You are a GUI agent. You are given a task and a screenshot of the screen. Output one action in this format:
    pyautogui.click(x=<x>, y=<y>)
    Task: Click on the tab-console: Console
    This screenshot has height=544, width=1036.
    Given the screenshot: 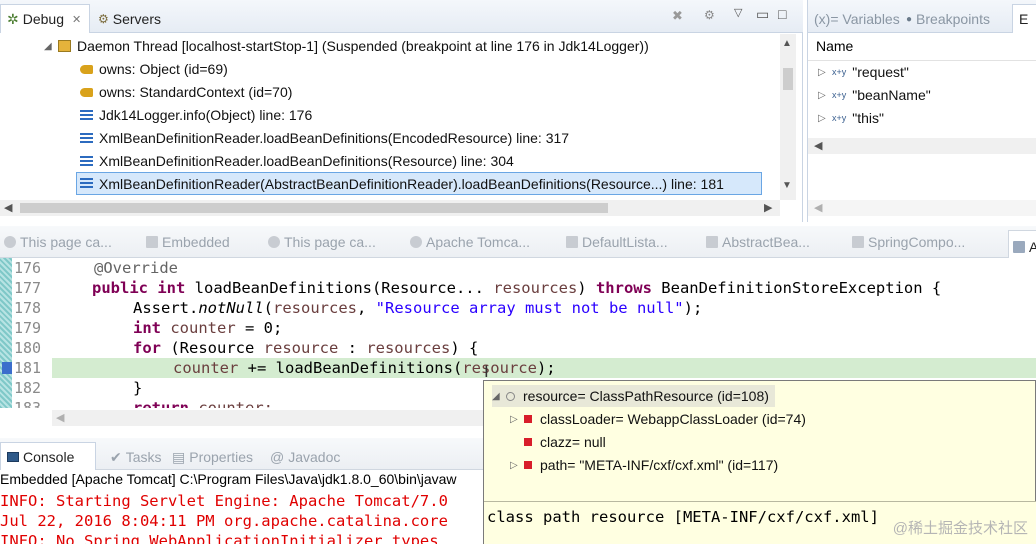 What is the action you would take?
    pyautogui.click(x=48, y=456)
    